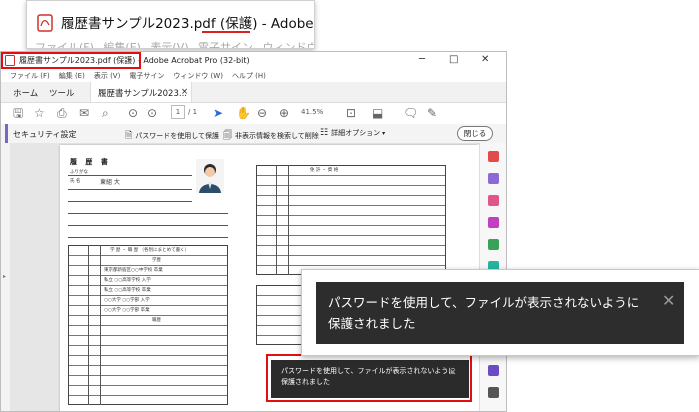 This screenshot has height=412, width=699. Describe the element at coordinates (324, 170) in the screenshot. I see `license-header: 免 許 ・ 資 格` at that location.